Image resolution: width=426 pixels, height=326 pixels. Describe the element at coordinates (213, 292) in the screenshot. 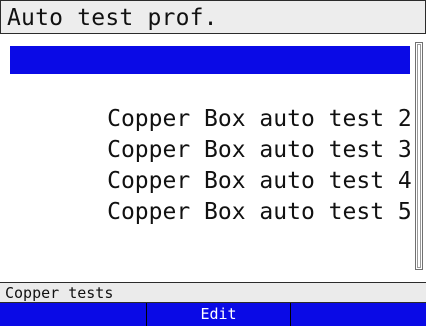

I see `status-bar: Copper tests` at that location.